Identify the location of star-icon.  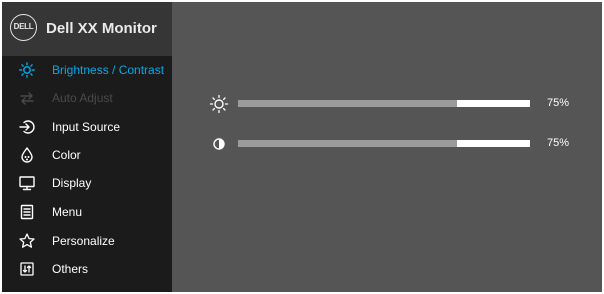
(27, 241).